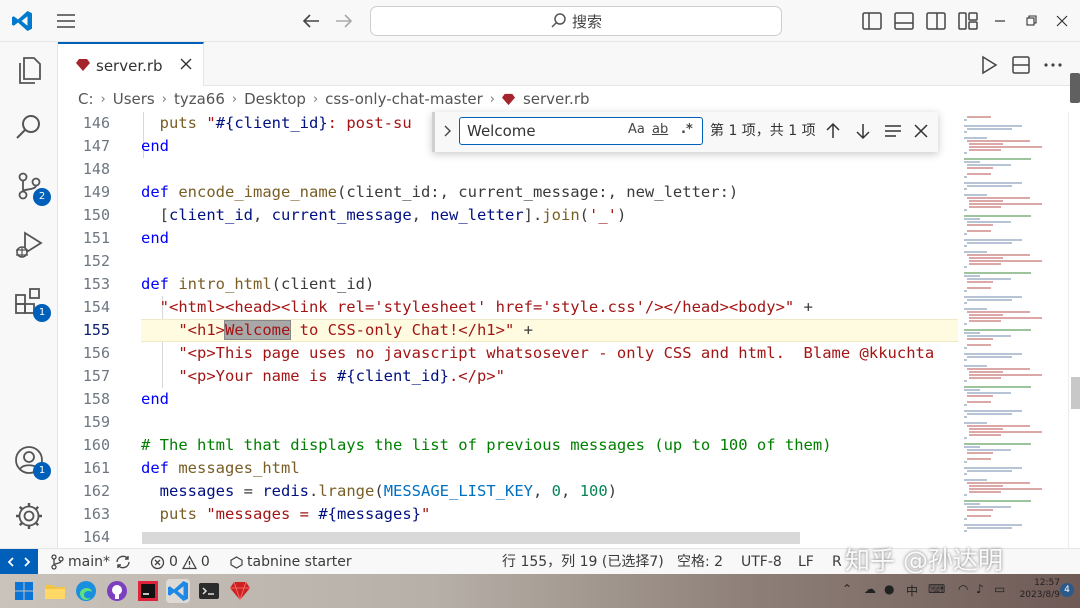  What do you see at coordinates (870, 589) in the screenshot?
I see `cloud-icon: ☁` at bounding box center [870, 589].